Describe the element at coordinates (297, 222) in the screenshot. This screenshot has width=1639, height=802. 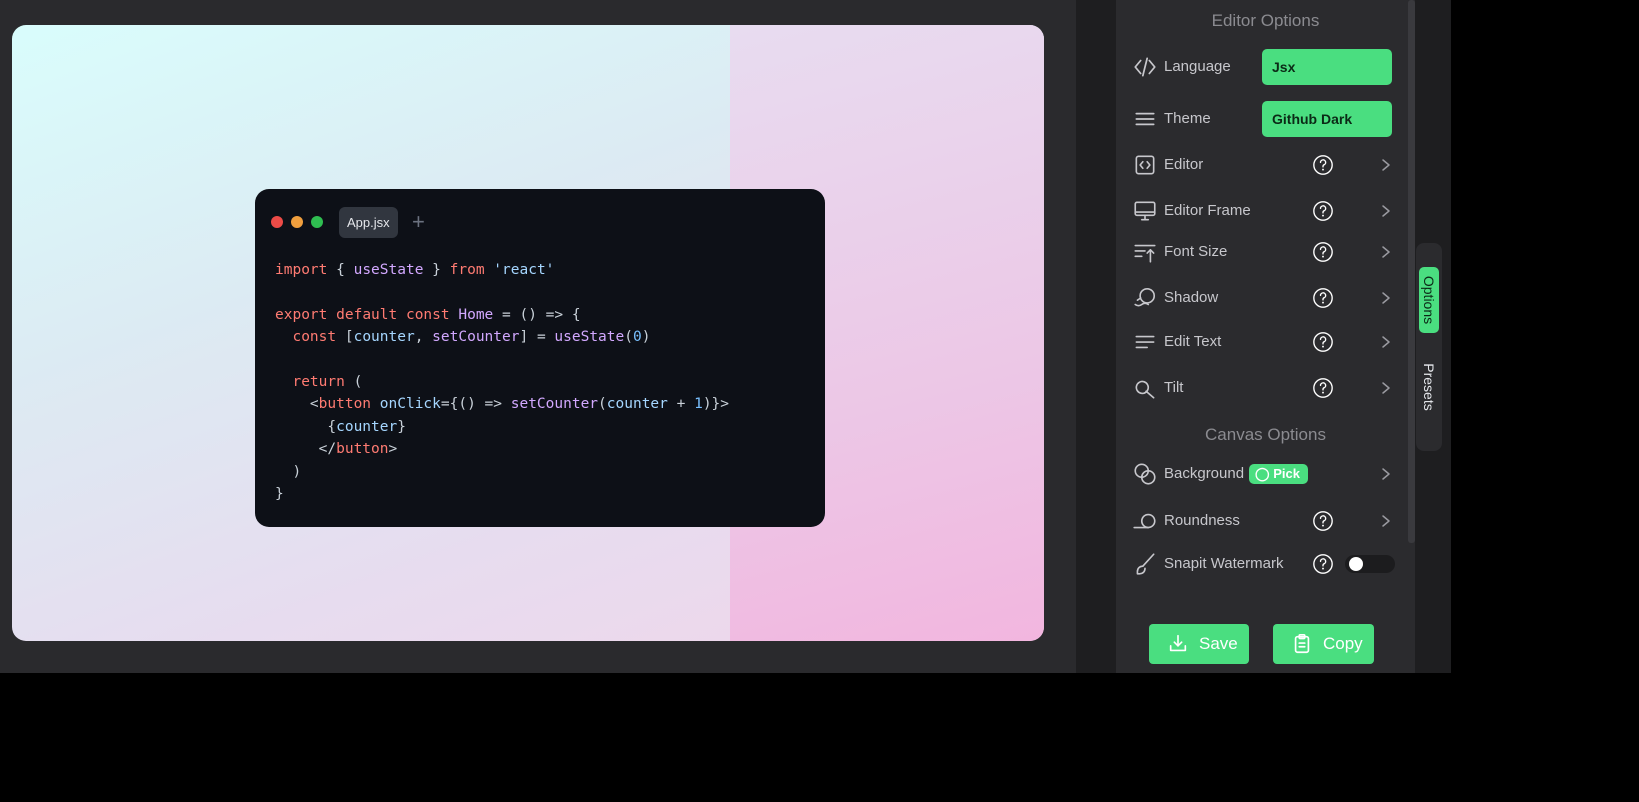
I see `window-minimize-dot` at that location.